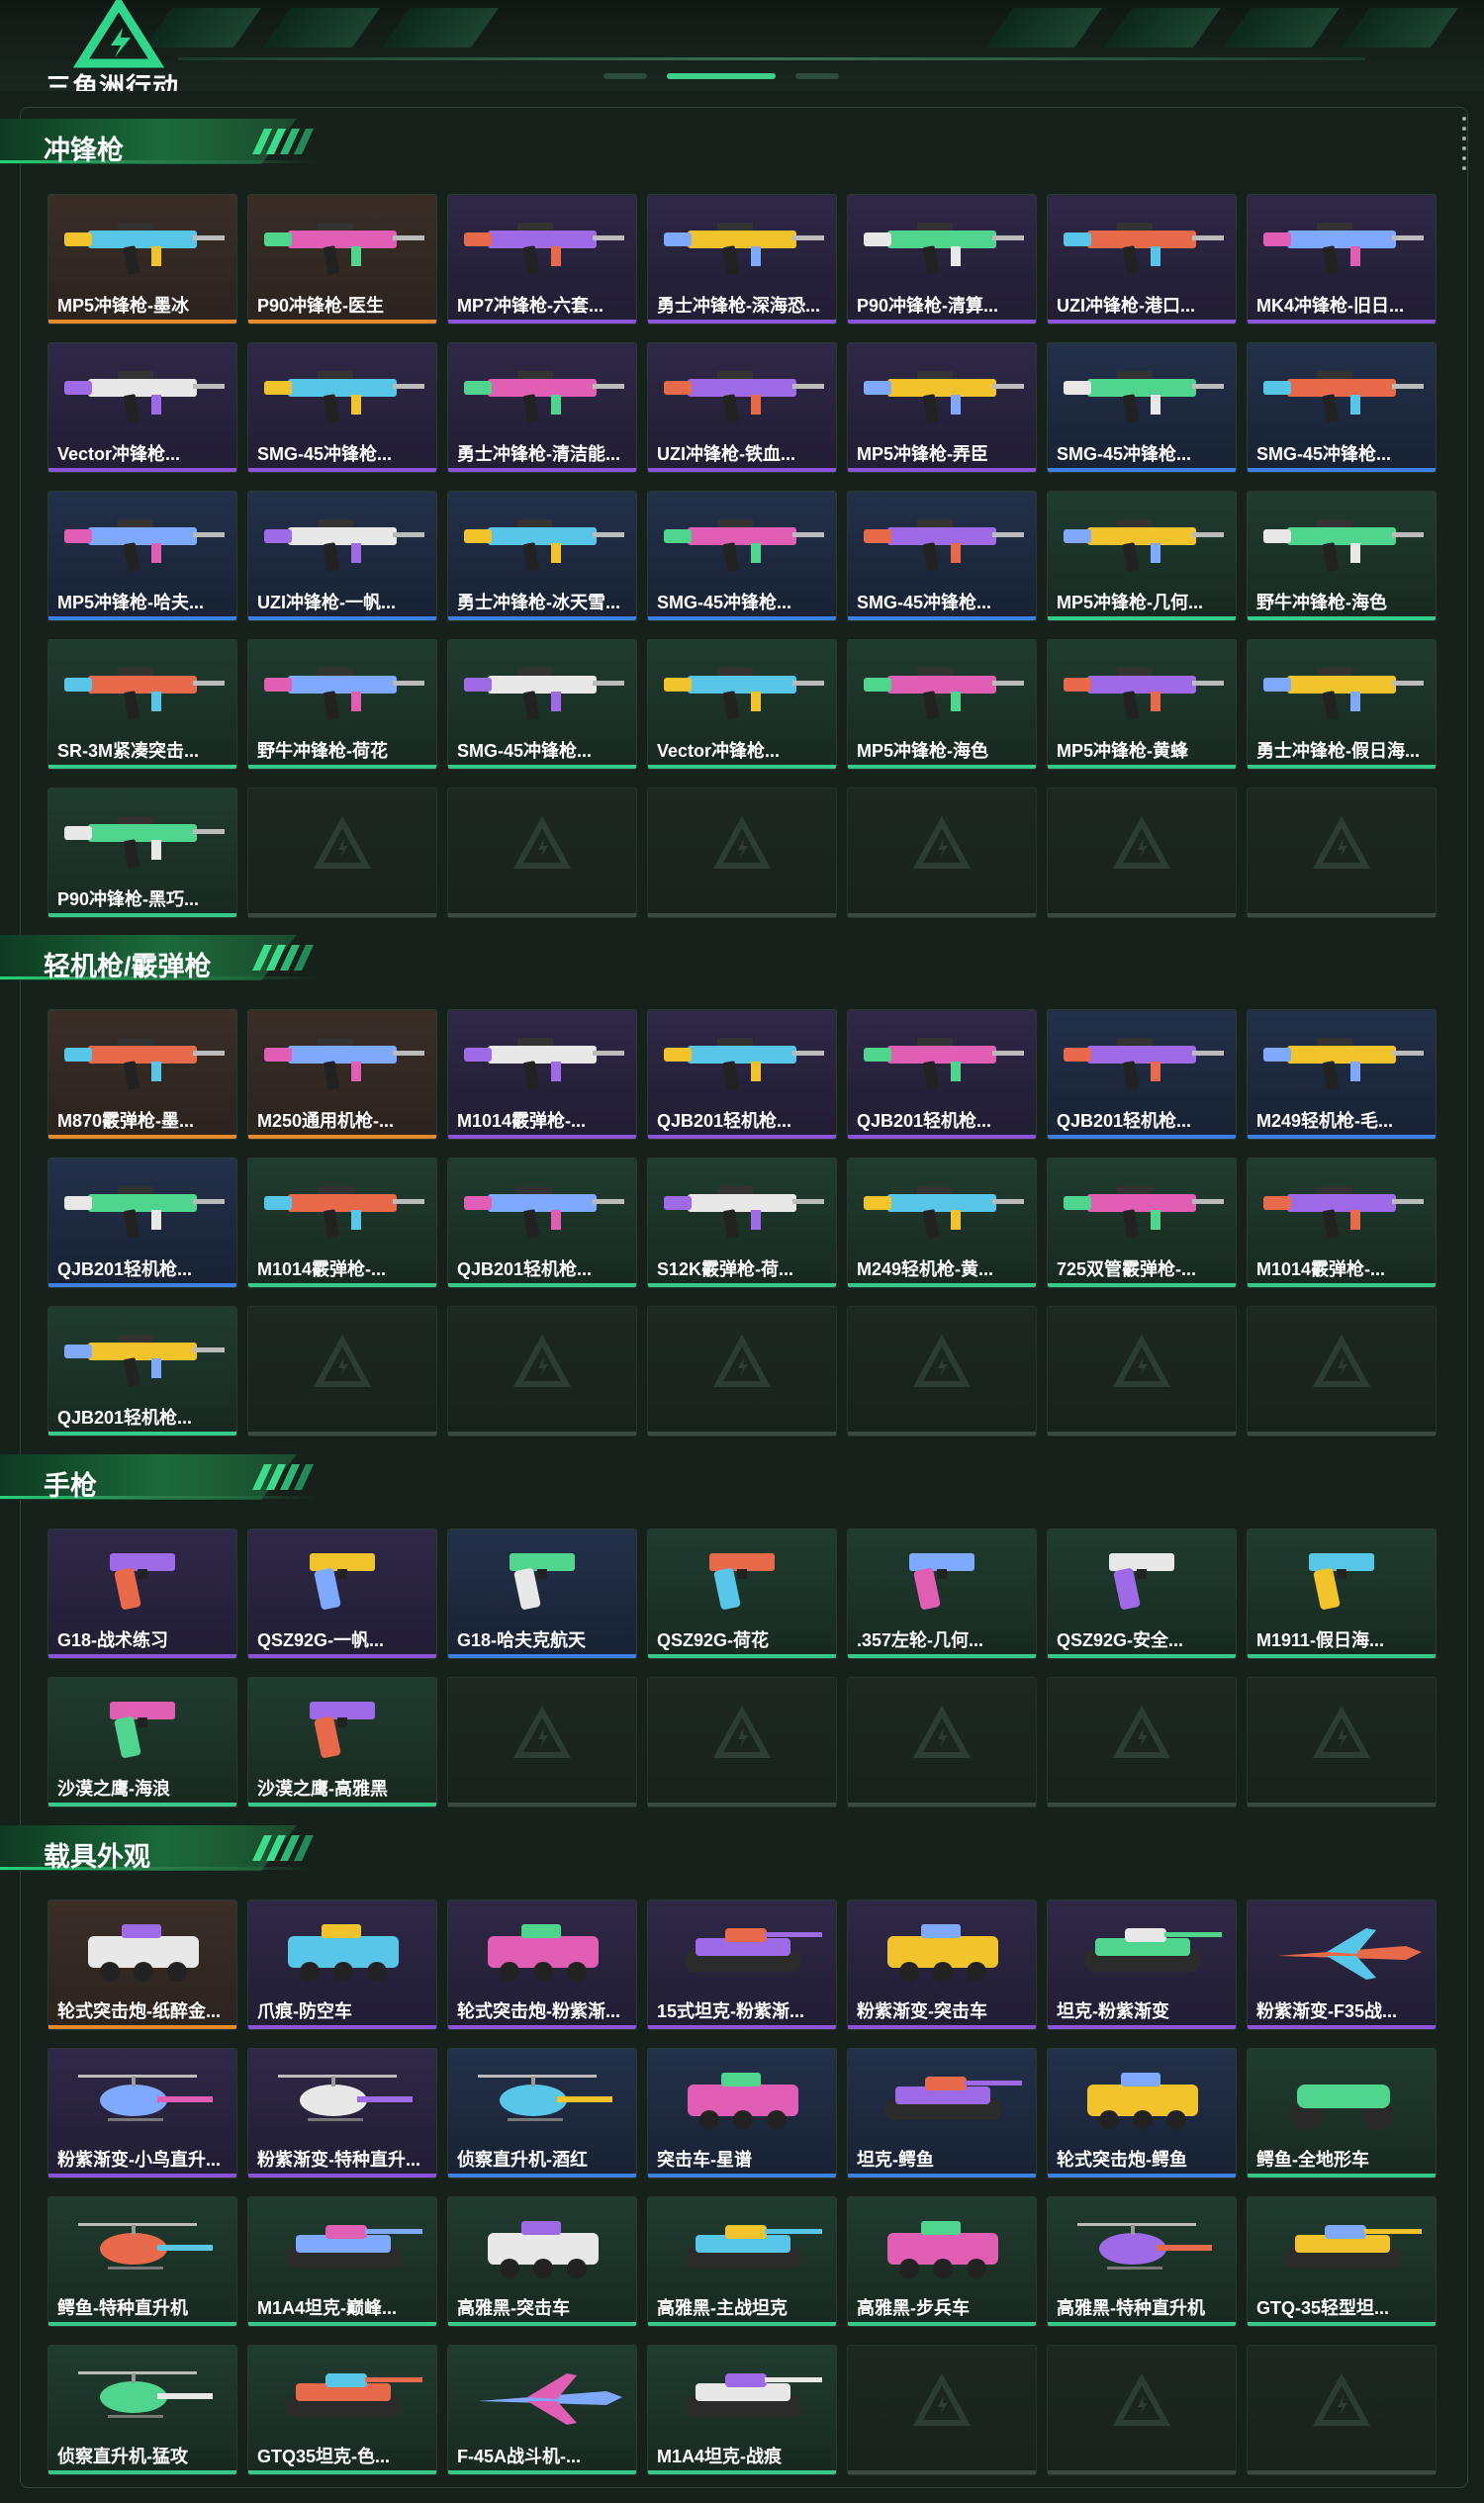 This screenshot has width=1484, height=2503. What do you see at coordinates (721, 76) in the screenshot?
I see `page-indicator-active` at bounding box center [721, 76].